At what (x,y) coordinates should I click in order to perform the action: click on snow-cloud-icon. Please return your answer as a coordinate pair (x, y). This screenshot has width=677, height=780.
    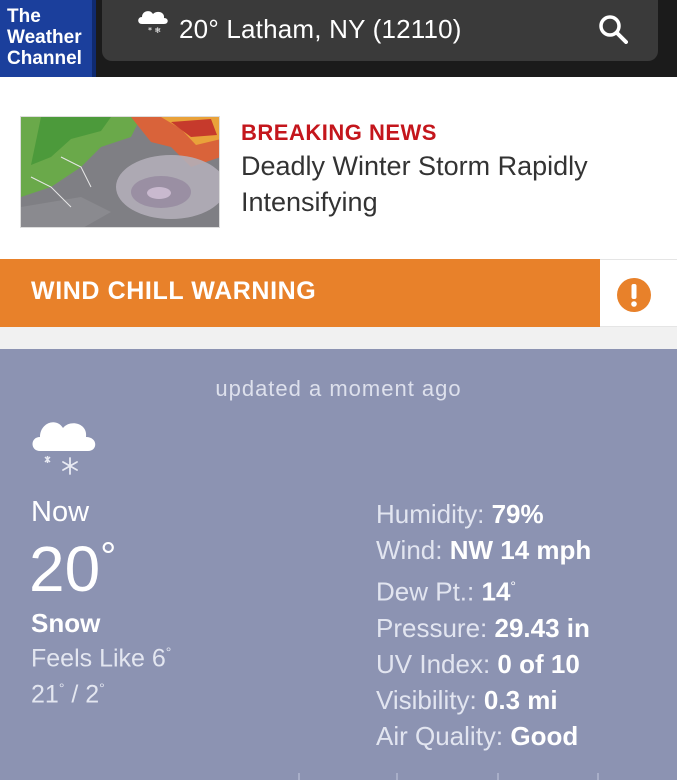
    Looking at the image, I should click on (64, 448).